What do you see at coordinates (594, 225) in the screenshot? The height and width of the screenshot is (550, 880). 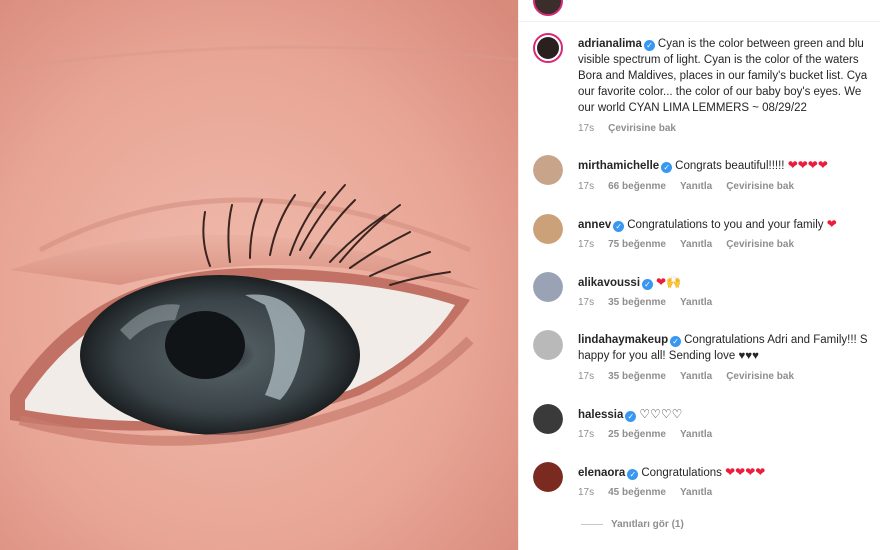 I see `comment-username: annev` at bounding box center [594, 225].